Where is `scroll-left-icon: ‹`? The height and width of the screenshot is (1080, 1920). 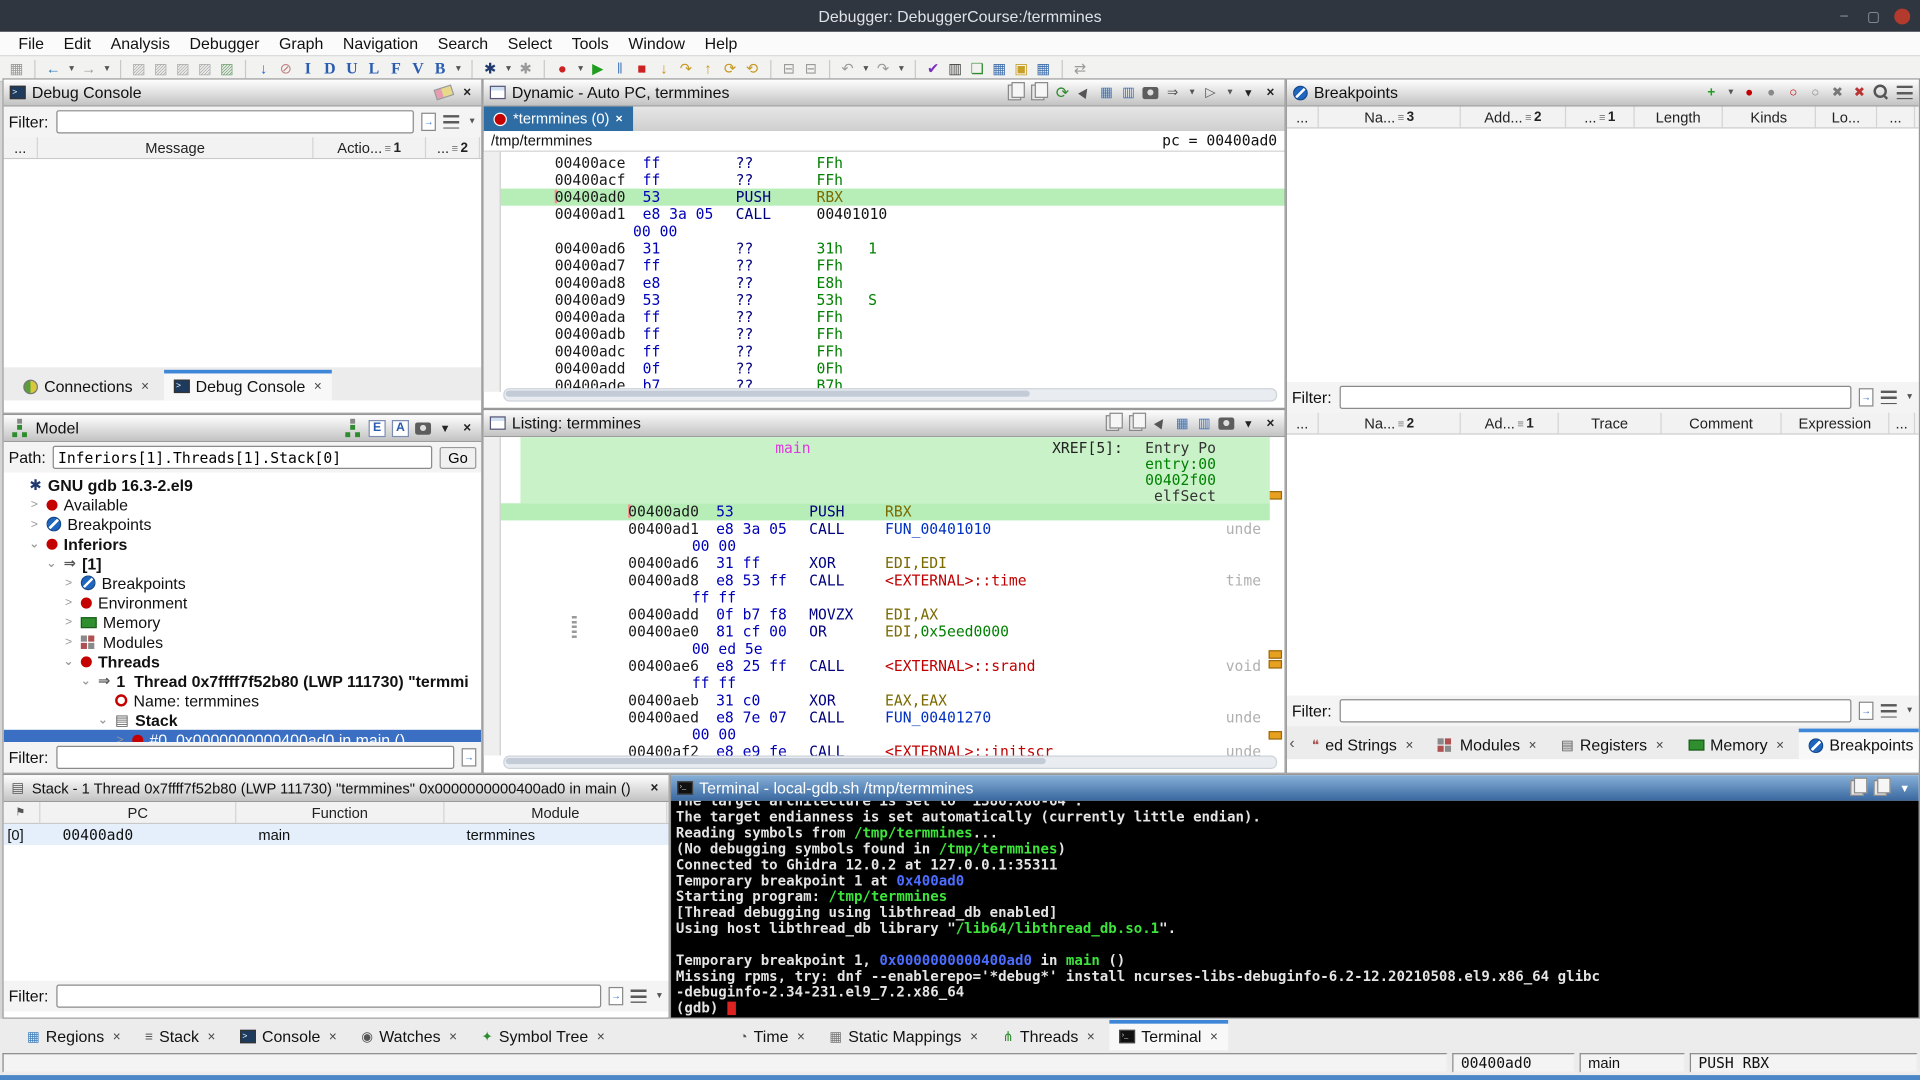
scroll-left-icon: ‹ is located at coordinates (1291, 742).